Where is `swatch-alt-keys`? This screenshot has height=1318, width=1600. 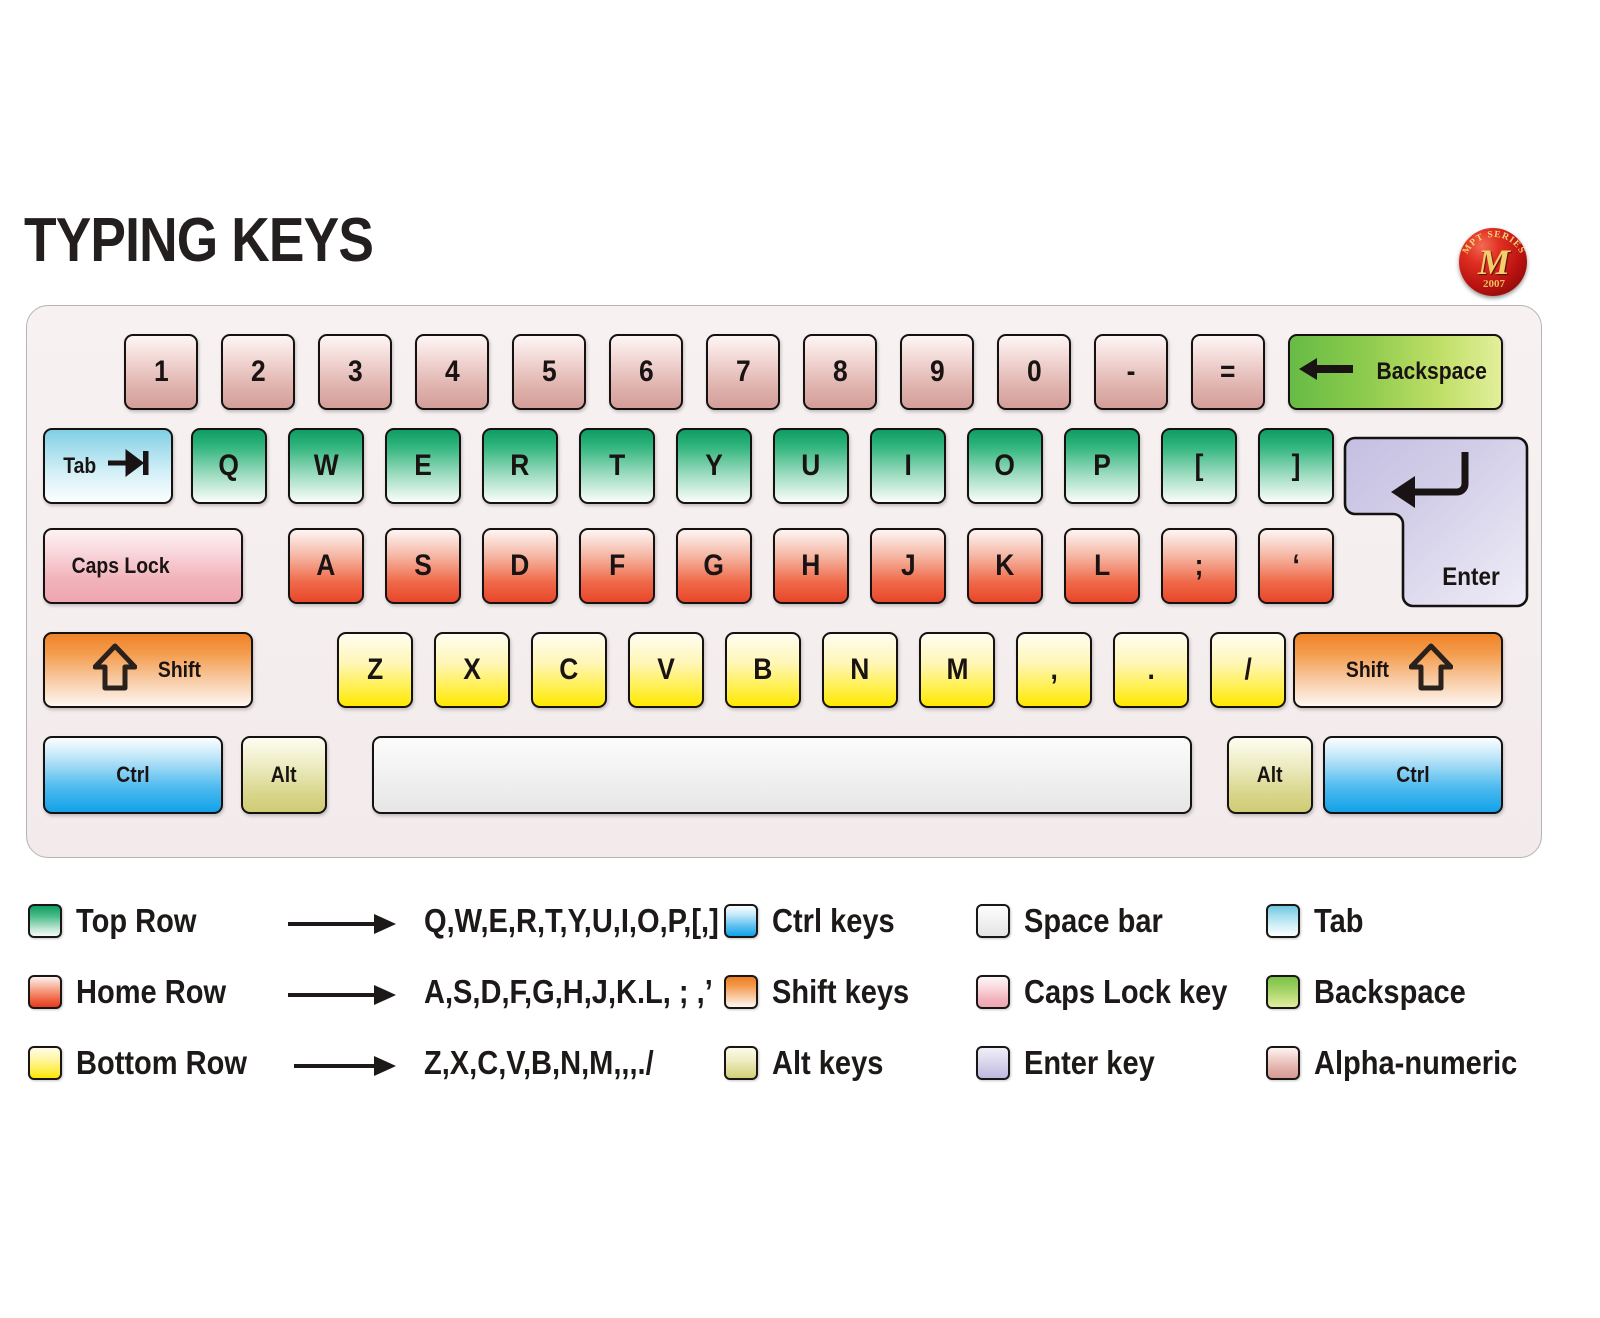
swatch-alt-keys is located at coordinates (741, 1063).